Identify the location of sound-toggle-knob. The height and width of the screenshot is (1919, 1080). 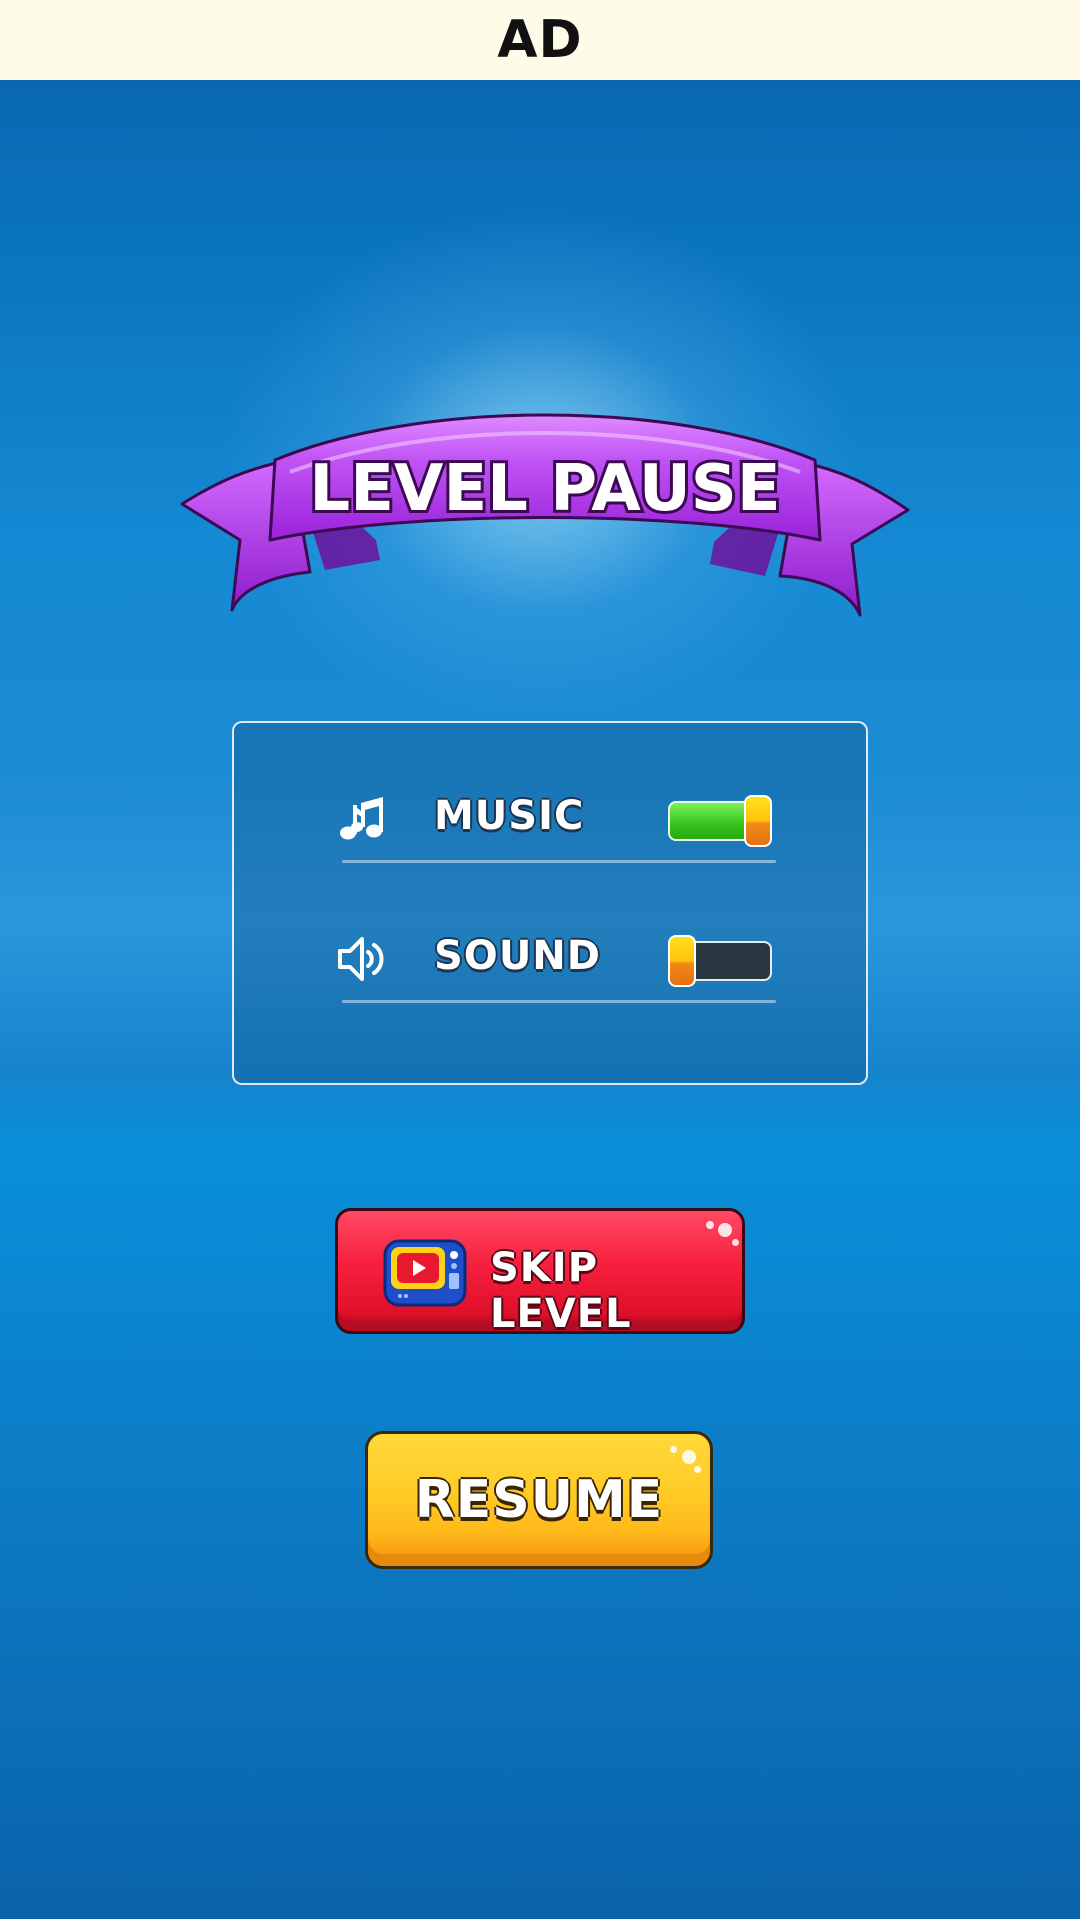
(682, 961).